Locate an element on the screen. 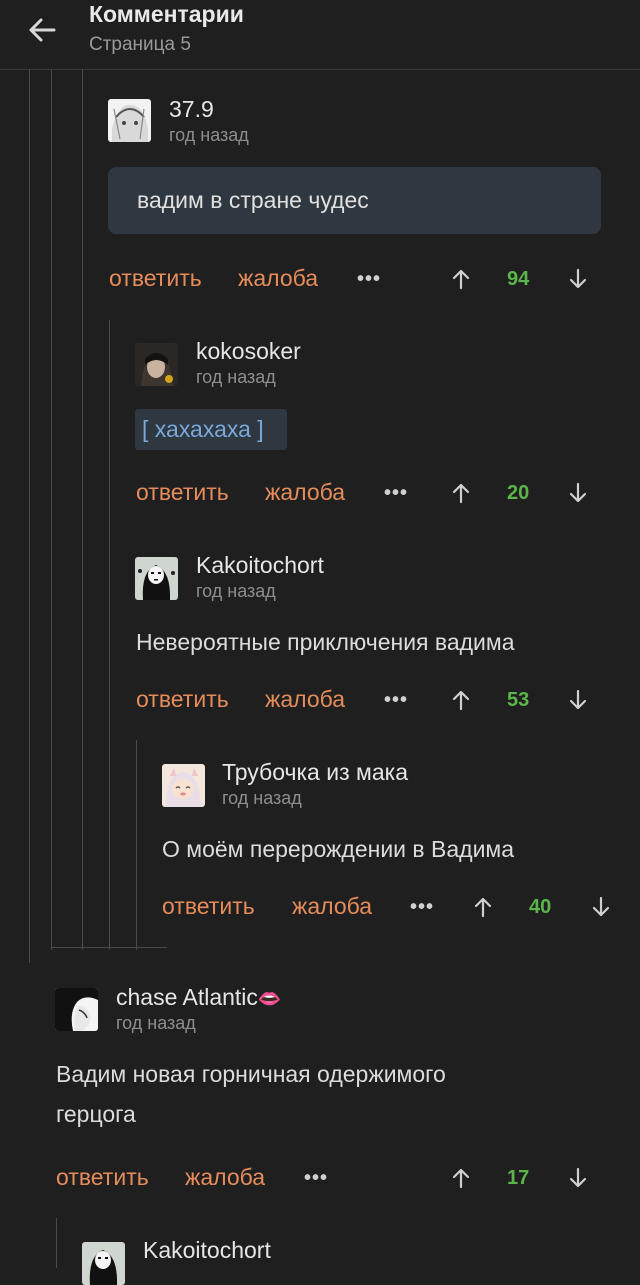 Image resolution: width=640 pixels, height=1285 pixels. comment-quote: вадим в стране чудес is located at coordinates (354, 200).